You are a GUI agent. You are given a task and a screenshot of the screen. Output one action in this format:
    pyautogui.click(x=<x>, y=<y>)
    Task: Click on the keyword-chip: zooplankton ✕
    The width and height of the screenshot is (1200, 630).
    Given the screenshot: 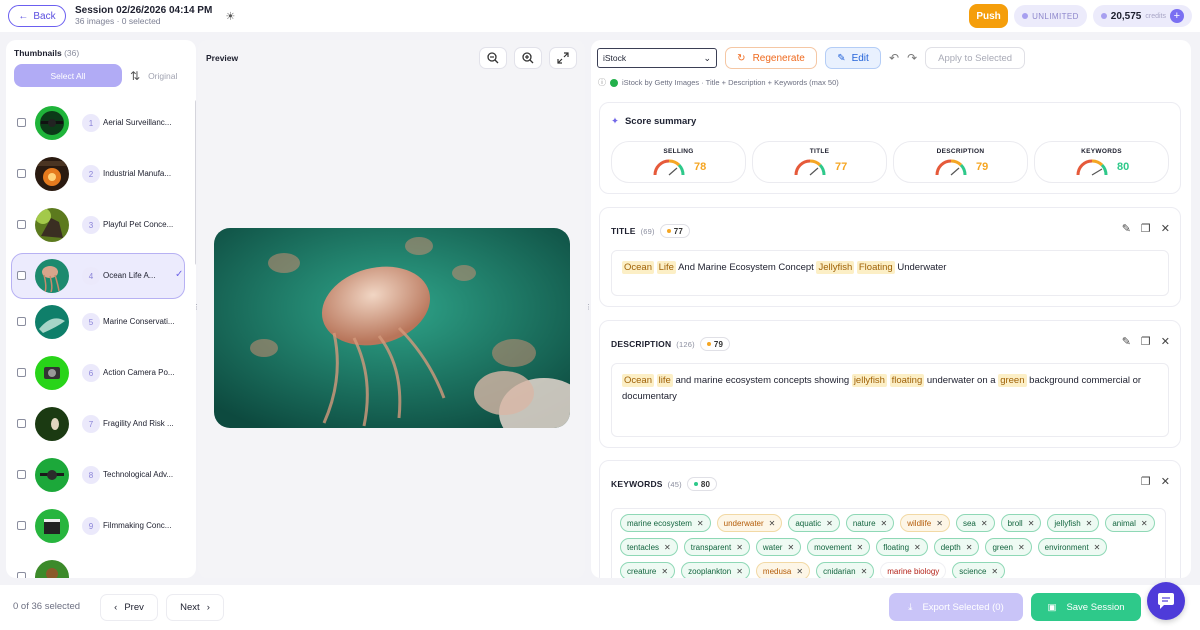 What is the action you would take?
    pyautogui.click(x=715, y=570)
    